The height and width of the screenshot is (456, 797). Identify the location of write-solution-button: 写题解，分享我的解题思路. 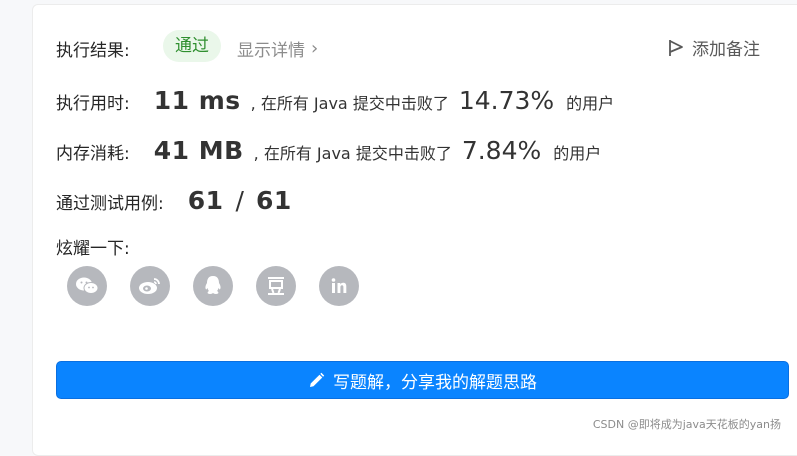
(422, 380).